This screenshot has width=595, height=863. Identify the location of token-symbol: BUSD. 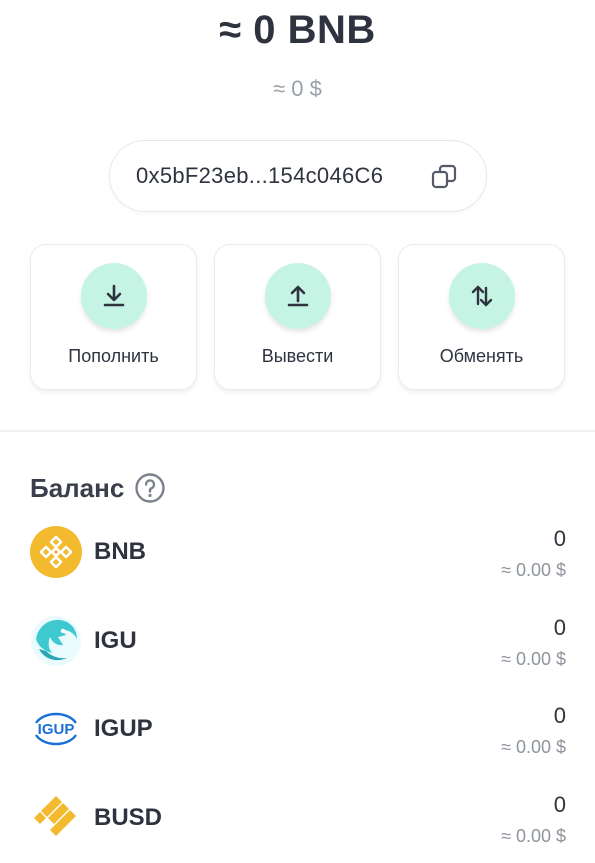
(128, 817).